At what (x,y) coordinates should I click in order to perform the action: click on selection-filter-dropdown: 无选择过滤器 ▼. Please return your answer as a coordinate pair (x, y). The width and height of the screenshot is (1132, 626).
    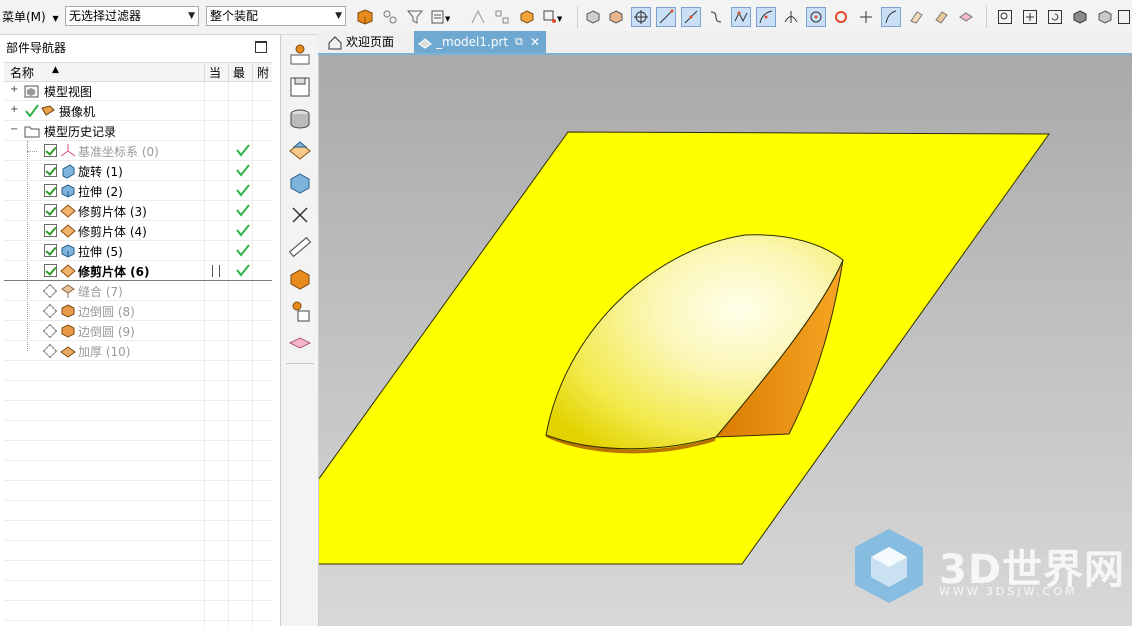
    Looking at the image, I should click on (132, 16).